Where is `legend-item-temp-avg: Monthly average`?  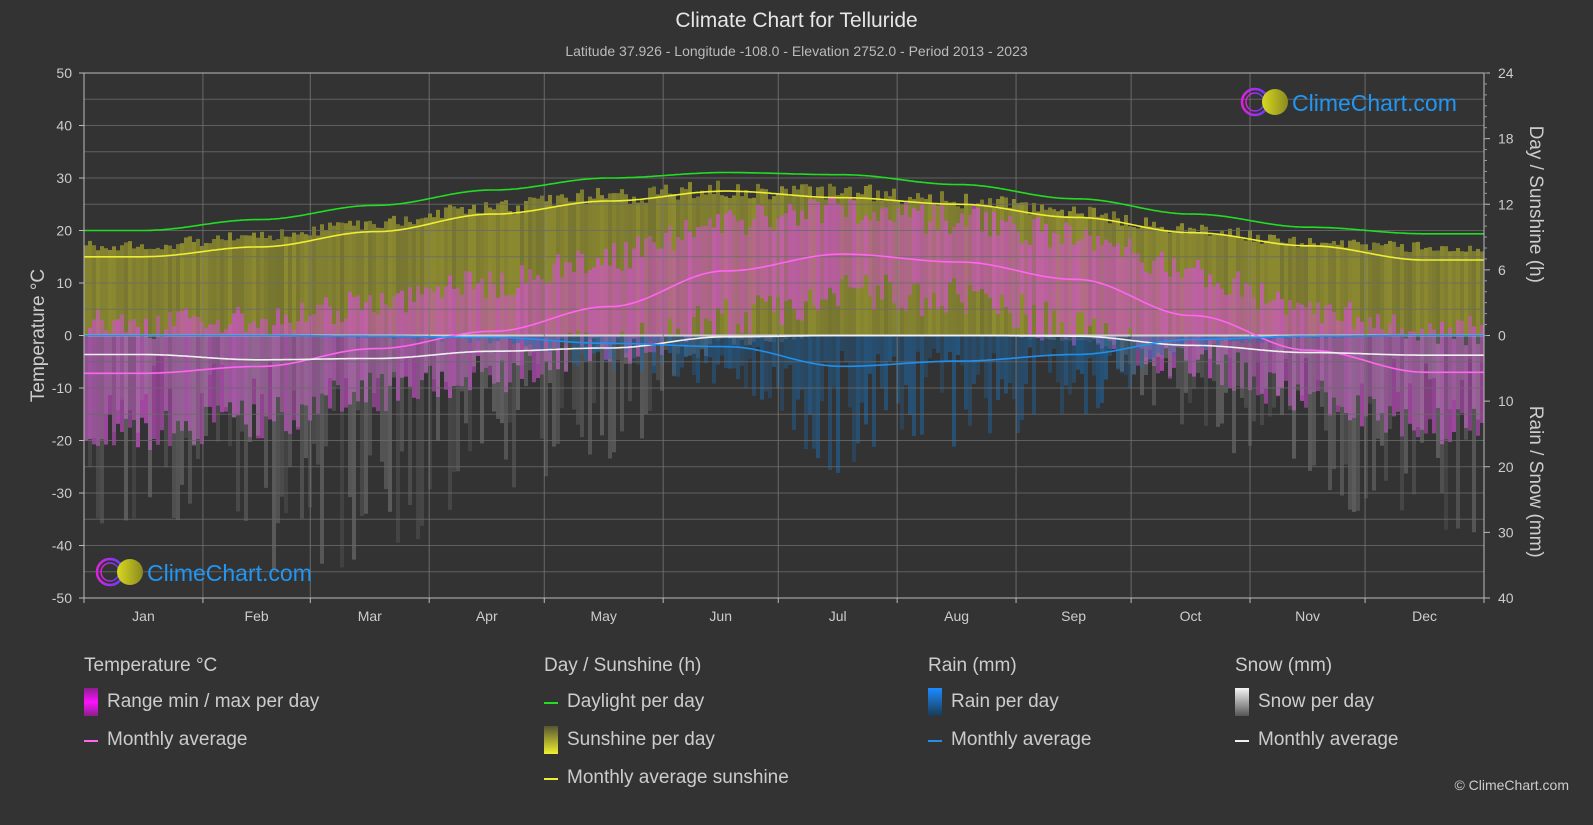
legend-item-temp-avg: Monthly average is located at coordinates (201, 748).